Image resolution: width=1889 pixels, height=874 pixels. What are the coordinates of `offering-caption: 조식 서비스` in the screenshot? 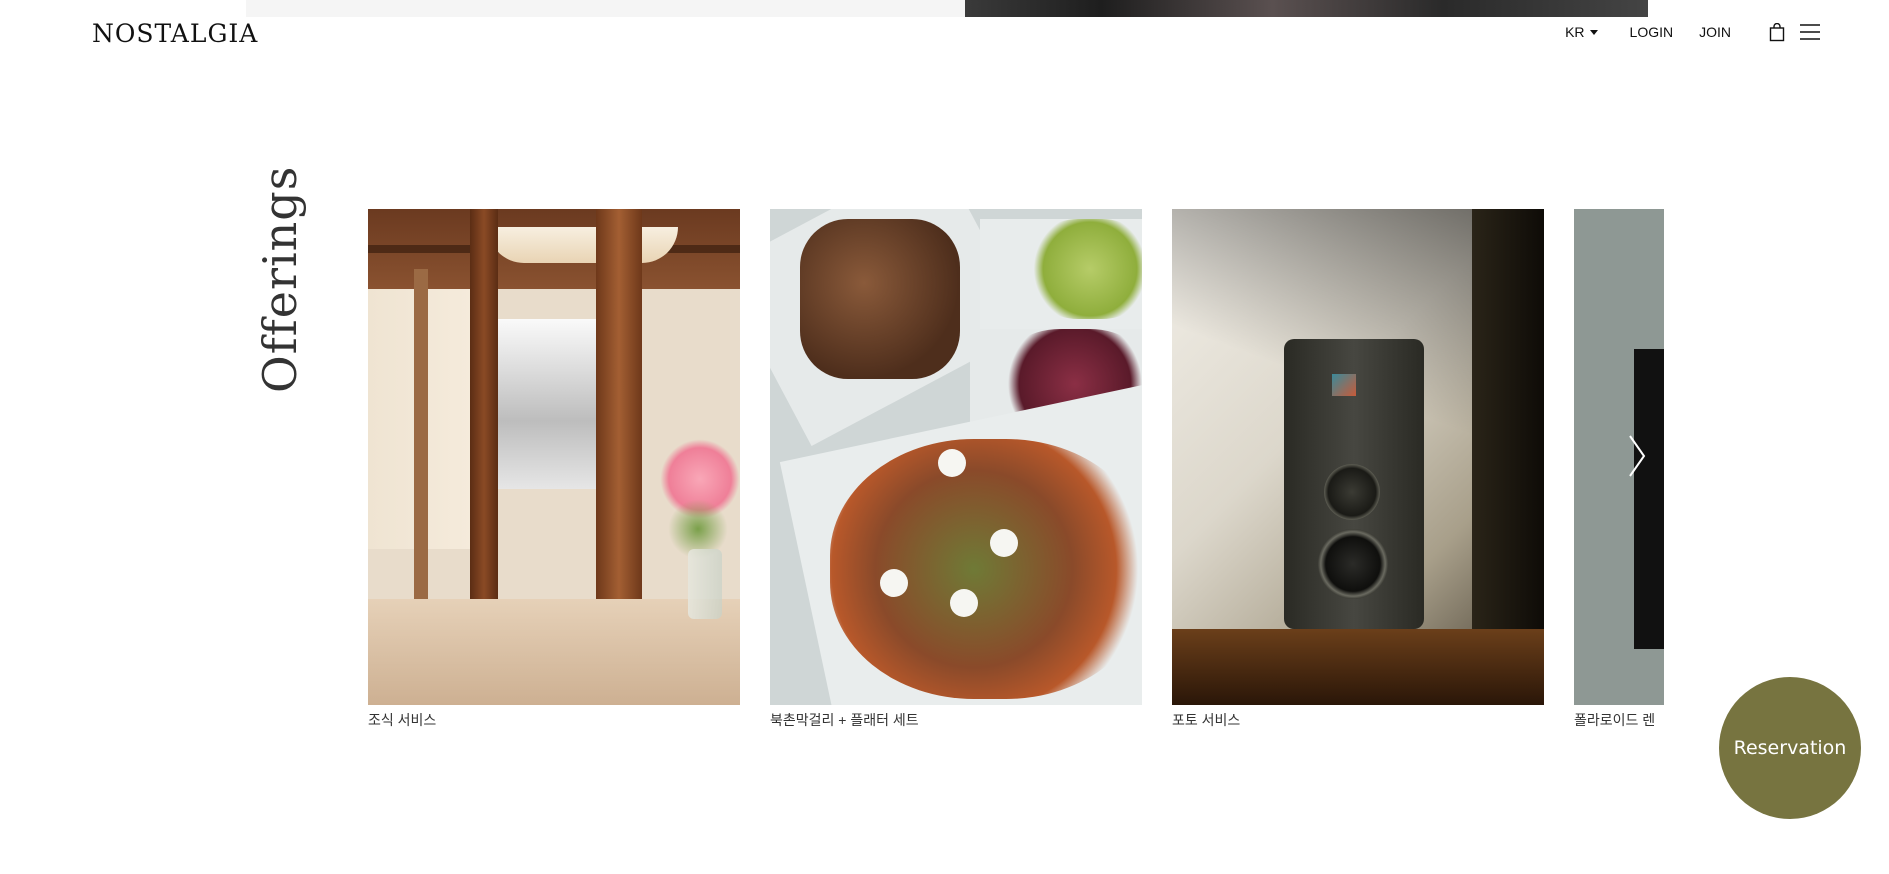 It's located at (554, 720).